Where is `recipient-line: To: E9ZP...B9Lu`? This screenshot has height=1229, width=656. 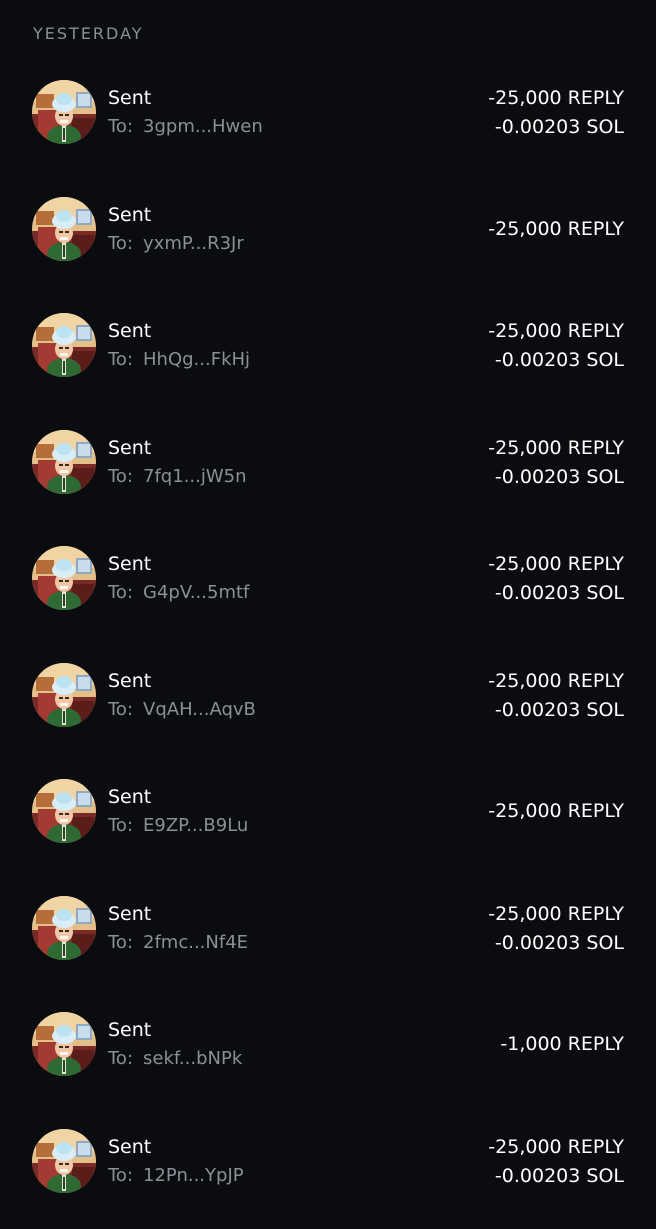
recipient-line: To: E9ZP...B9Lu is located at coordinates (178, 825).